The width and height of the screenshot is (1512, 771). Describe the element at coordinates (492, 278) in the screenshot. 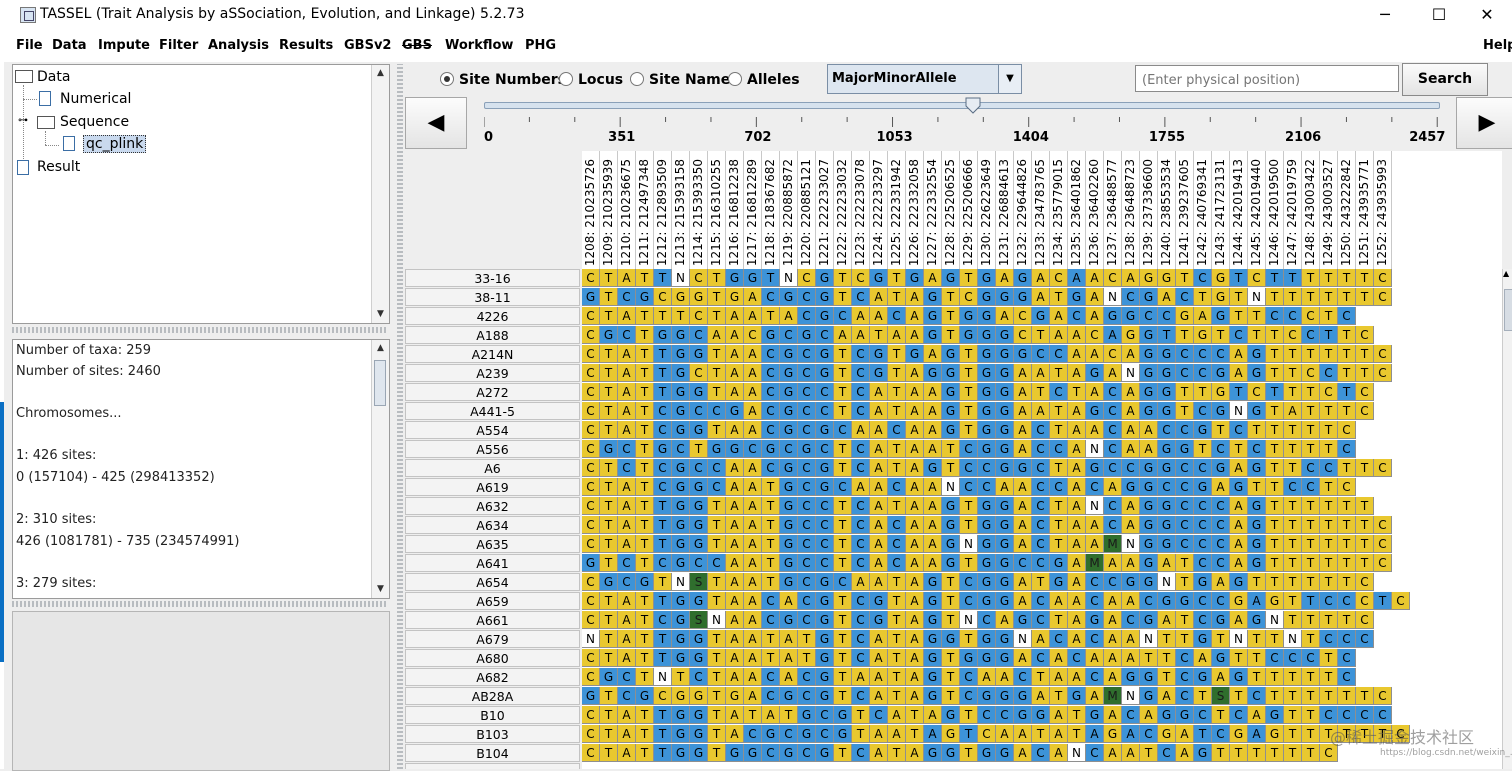

I see `taxon-label: 33-16` at that location.